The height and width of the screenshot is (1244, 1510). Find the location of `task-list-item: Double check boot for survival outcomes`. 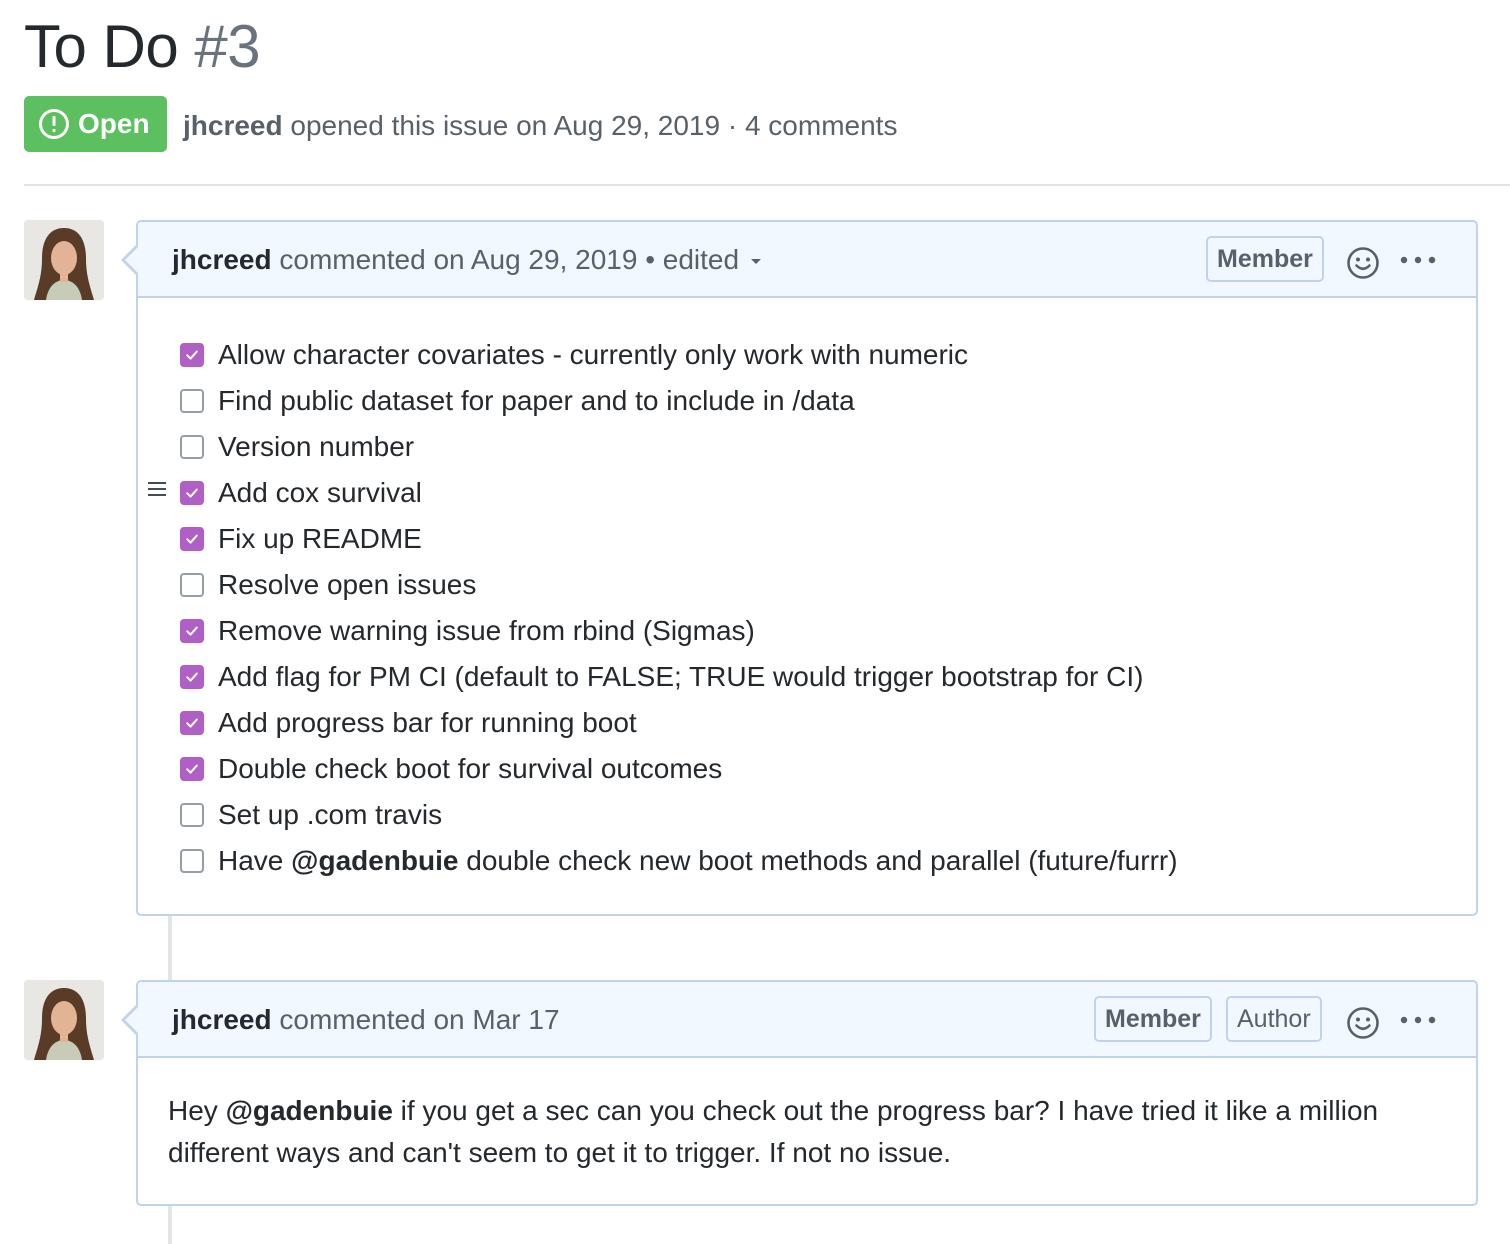

task-list-item: Double check boot for survival outcomes is located at coordinates (679, 769).